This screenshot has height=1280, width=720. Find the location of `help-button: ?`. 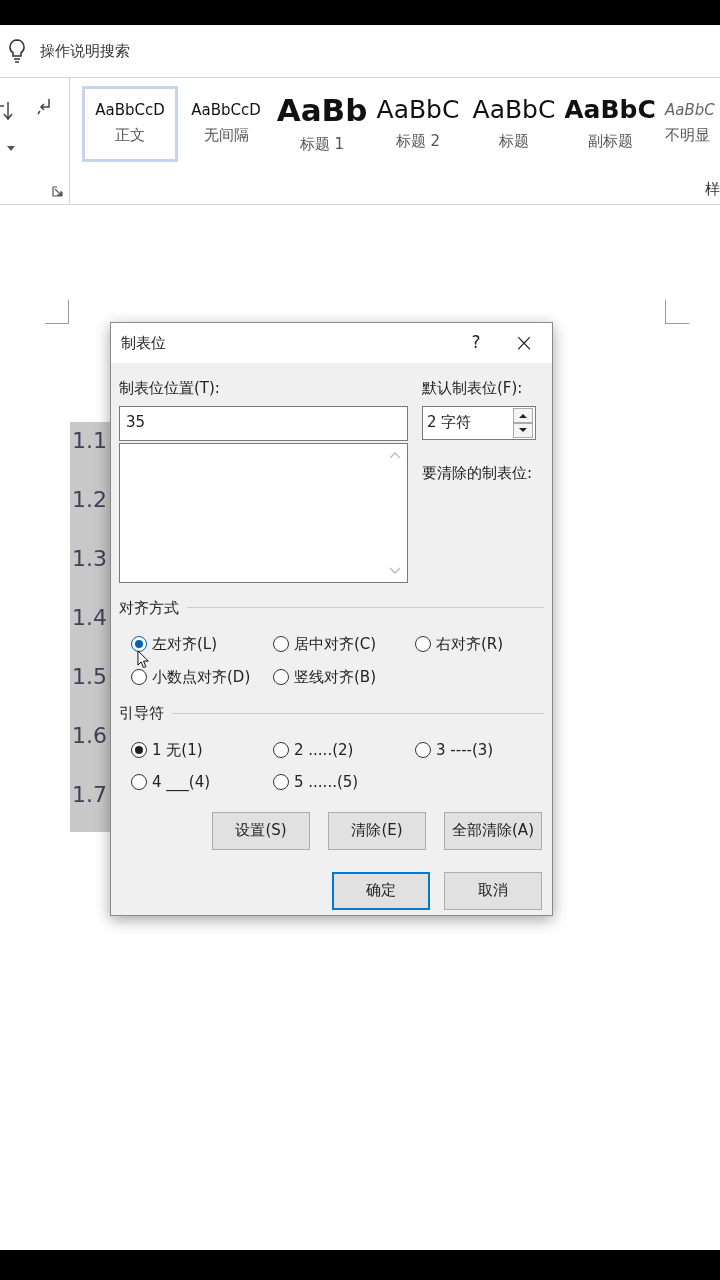

help-button: ? is located at coordinates (476, 343).